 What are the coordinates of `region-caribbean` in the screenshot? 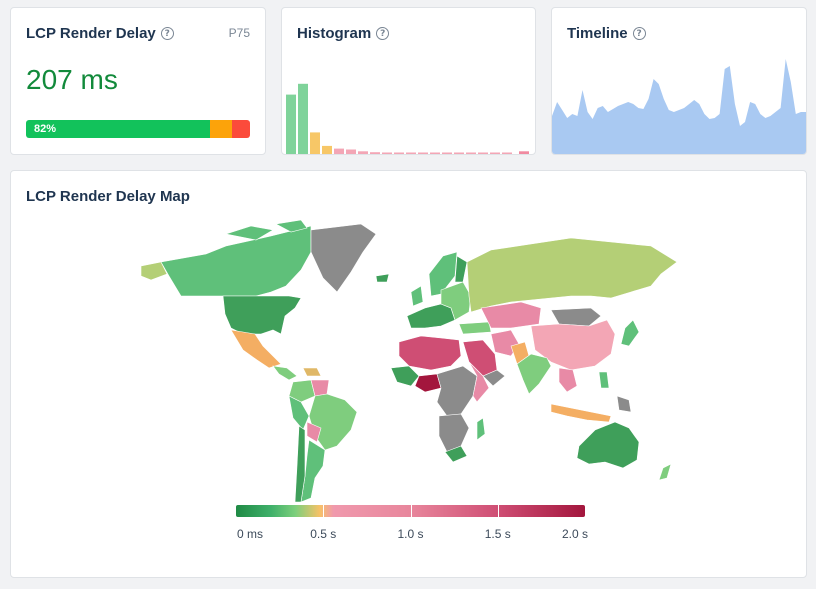 It's located at (312, 372).